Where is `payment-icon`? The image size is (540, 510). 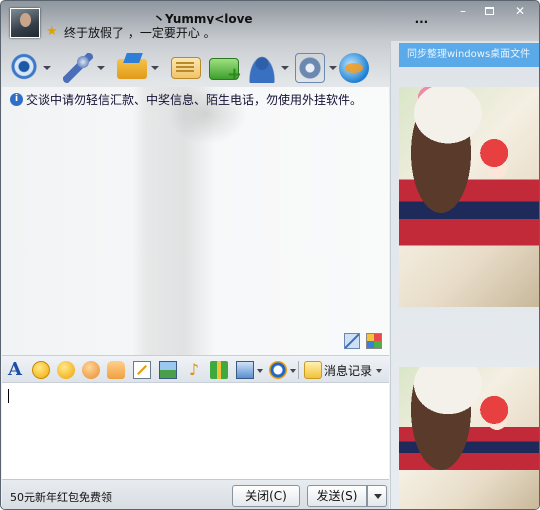 payment-icon is located at coordinates (278, 370).